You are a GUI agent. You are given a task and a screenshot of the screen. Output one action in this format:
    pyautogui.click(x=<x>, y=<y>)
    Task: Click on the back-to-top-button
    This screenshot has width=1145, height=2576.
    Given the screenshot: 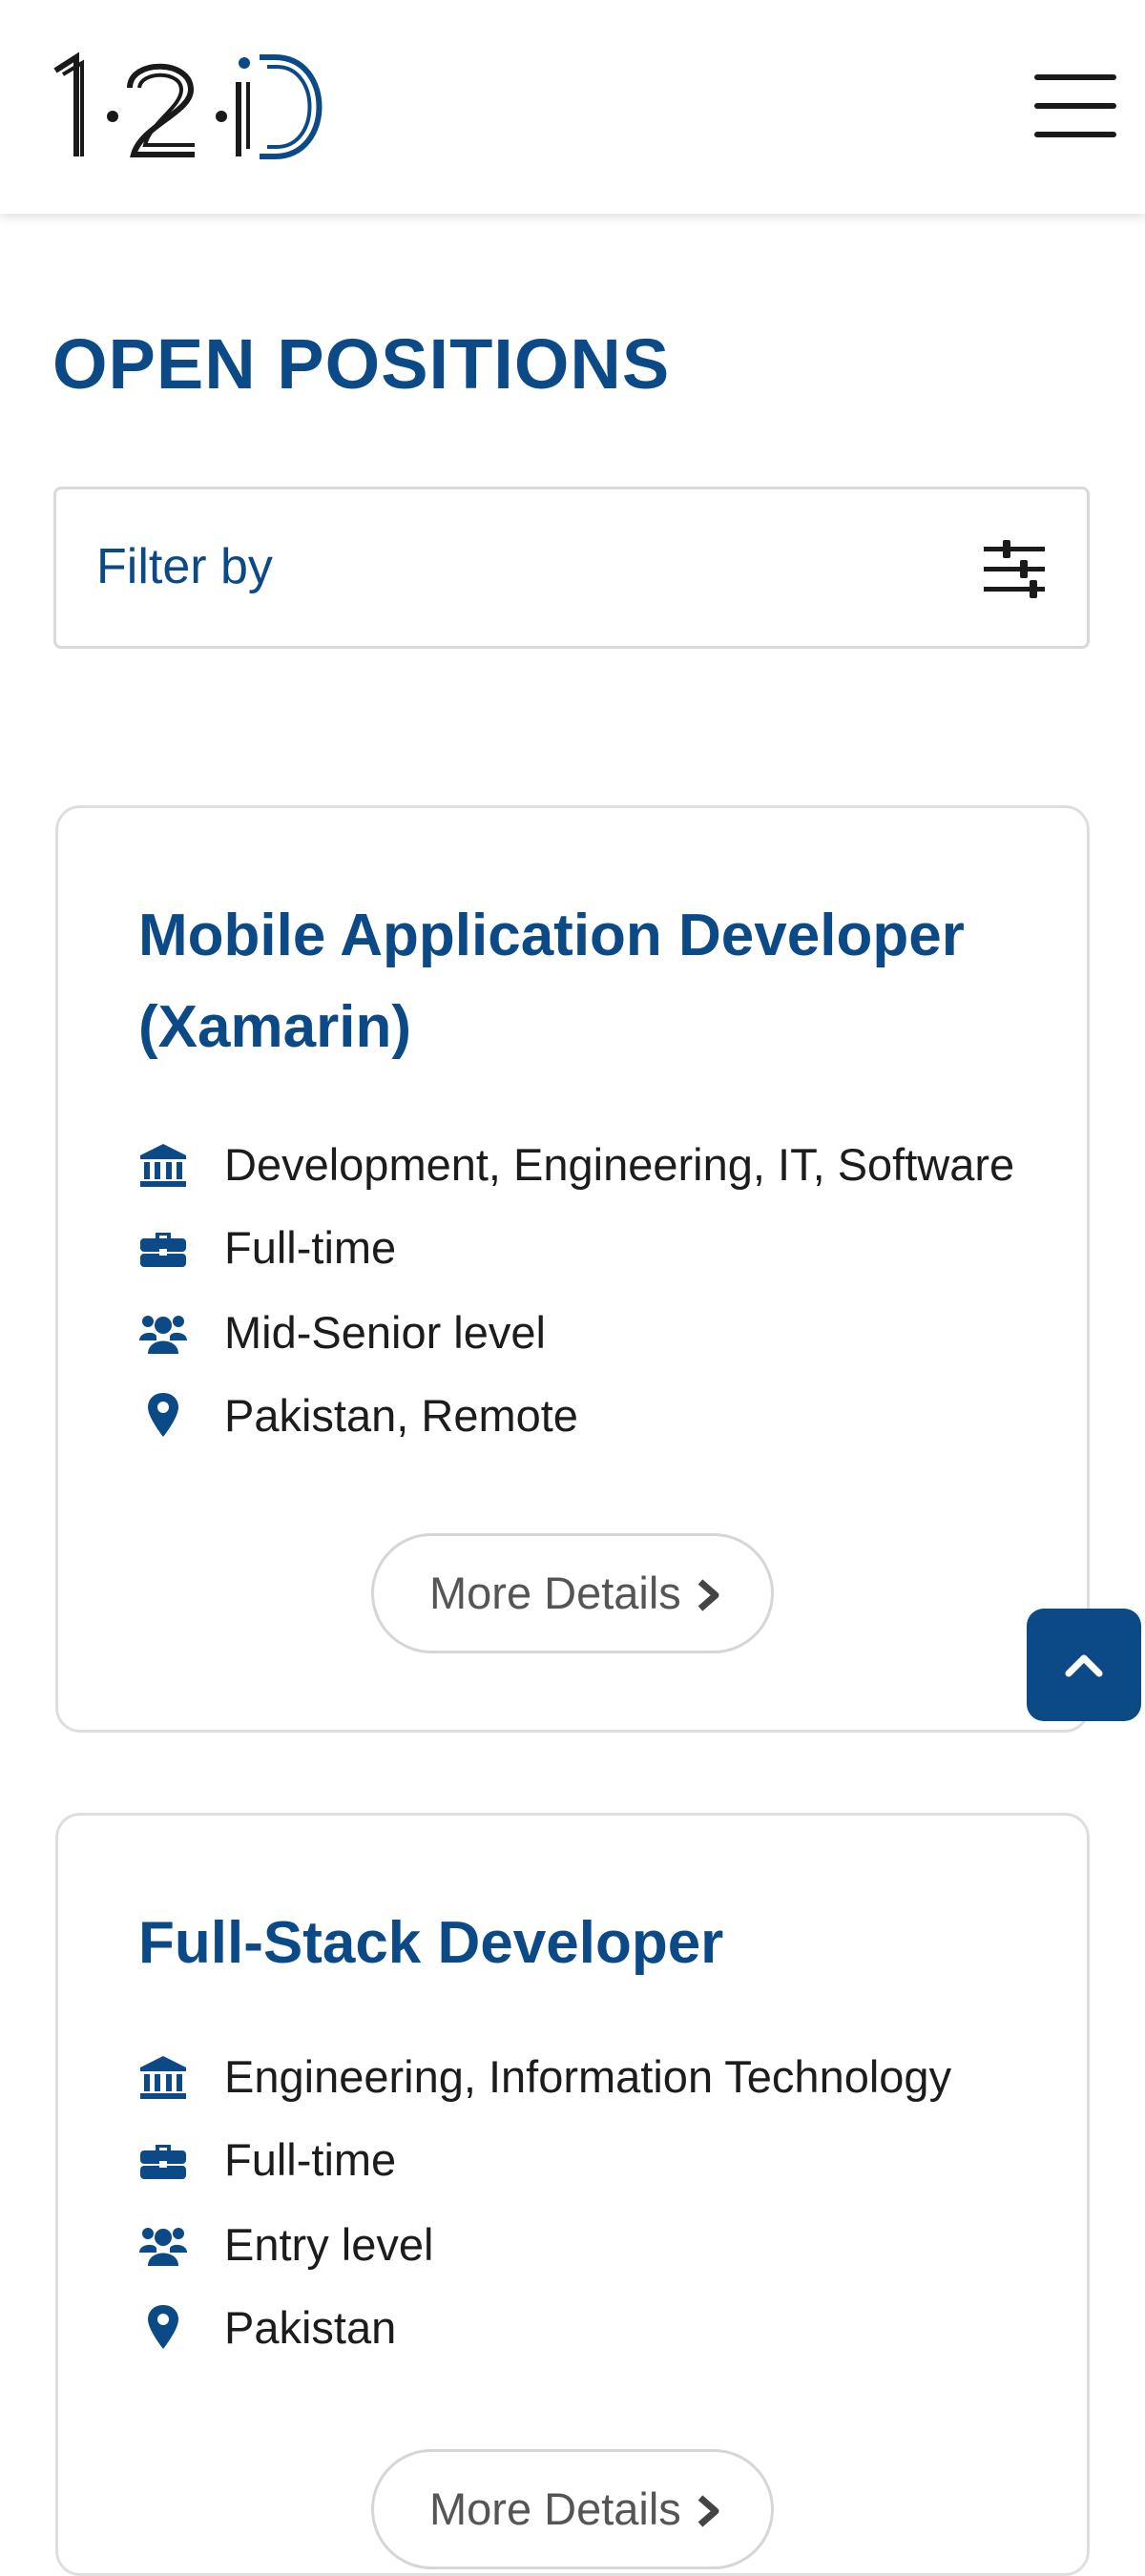 What is the action you would take?
    pyautogui.click(x=1084, y=1665)
    